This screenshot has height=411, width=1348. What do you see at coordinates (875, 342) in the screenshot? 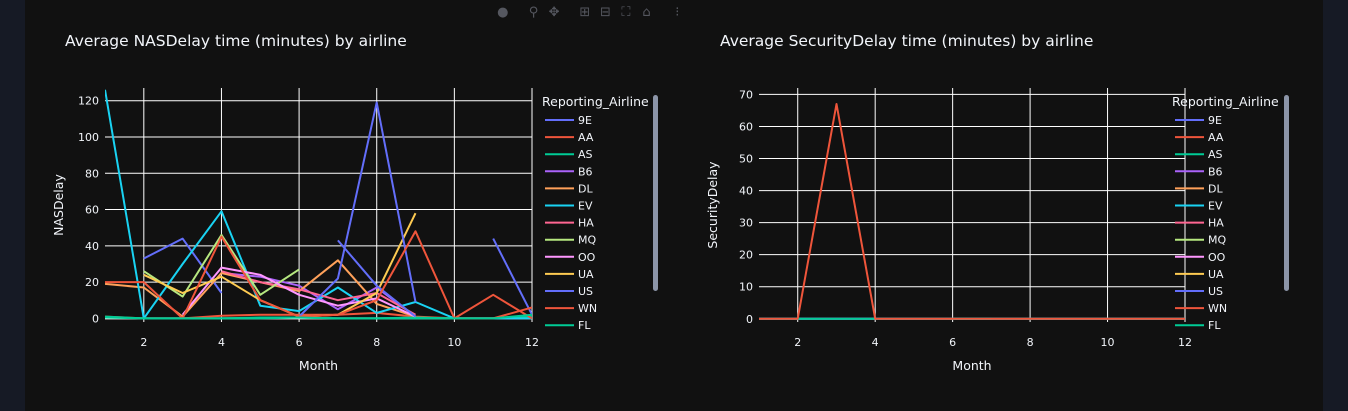
I see `sec-x-tick-label: 4` at bounding box center [875, 342].